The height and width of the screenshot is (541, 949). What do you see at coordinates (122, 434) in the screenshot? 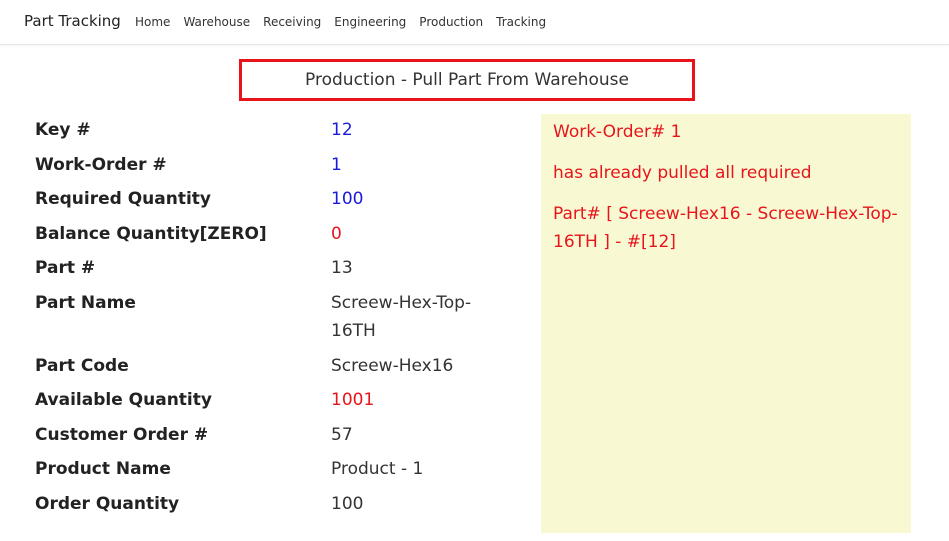
I see `detail-label: Customer Order #` at bounding box center [122, 434].